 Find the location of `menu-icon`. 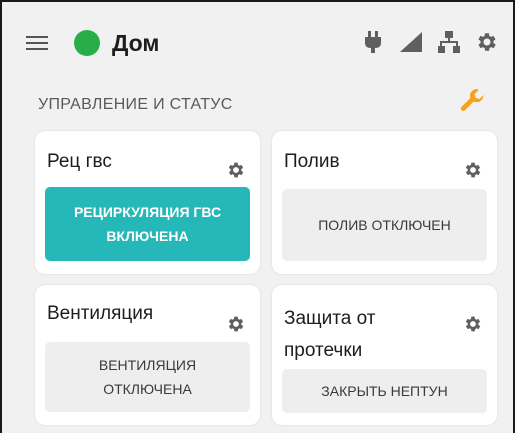

menu-icon is located at coordinates (37, 43).